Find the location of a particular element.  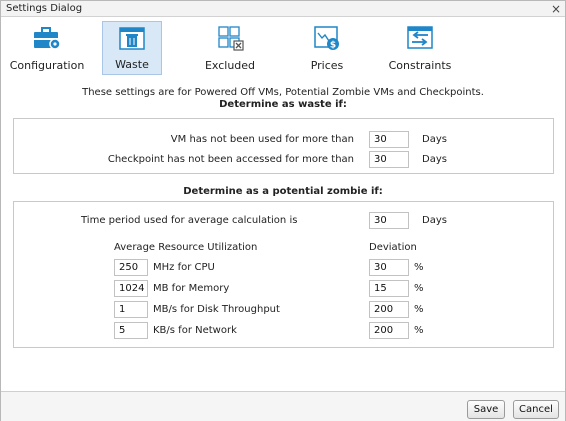

tab-label: Prices is located at coordinates (327, 65).